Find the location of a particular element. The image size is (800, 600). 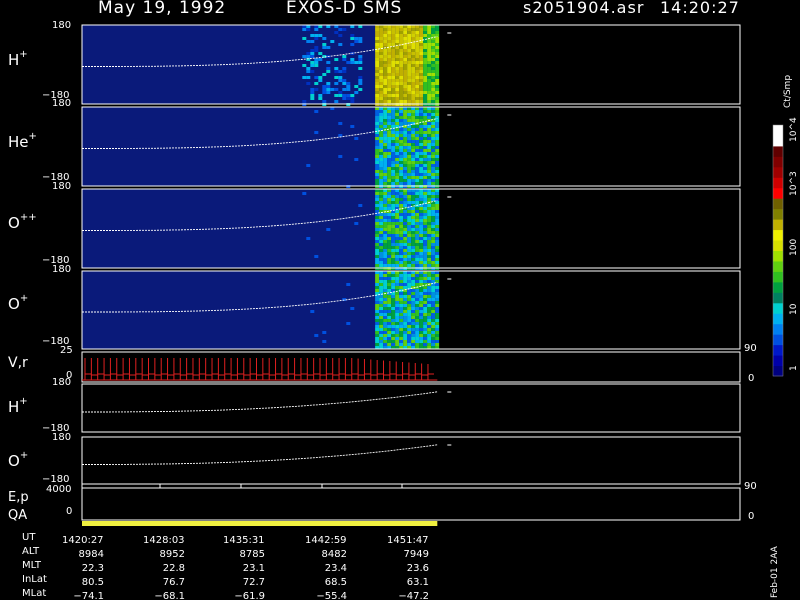

file-time: 14:20:27 is located at coordinates (700, 8).